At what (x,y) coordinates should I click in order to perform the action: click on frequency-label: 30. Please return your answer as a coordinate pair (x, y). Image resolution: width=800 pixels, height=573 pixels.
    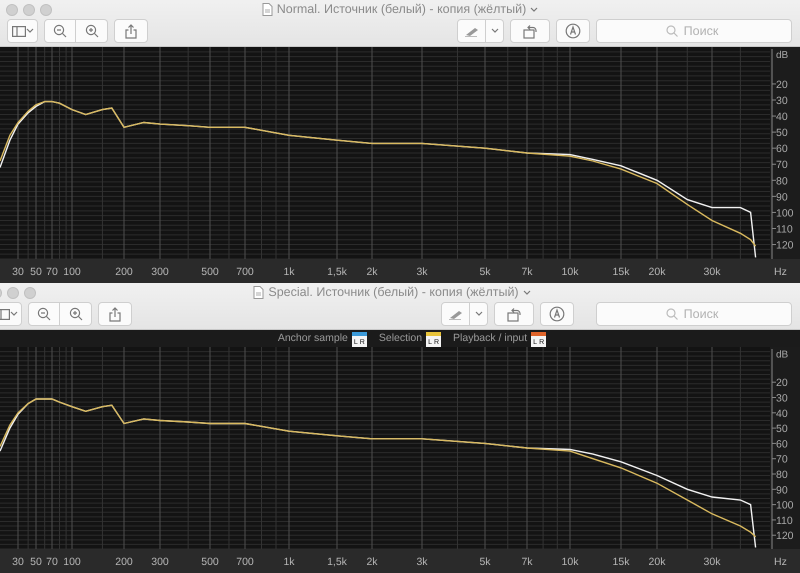
    Looking at the image, I should click on (18, 562).